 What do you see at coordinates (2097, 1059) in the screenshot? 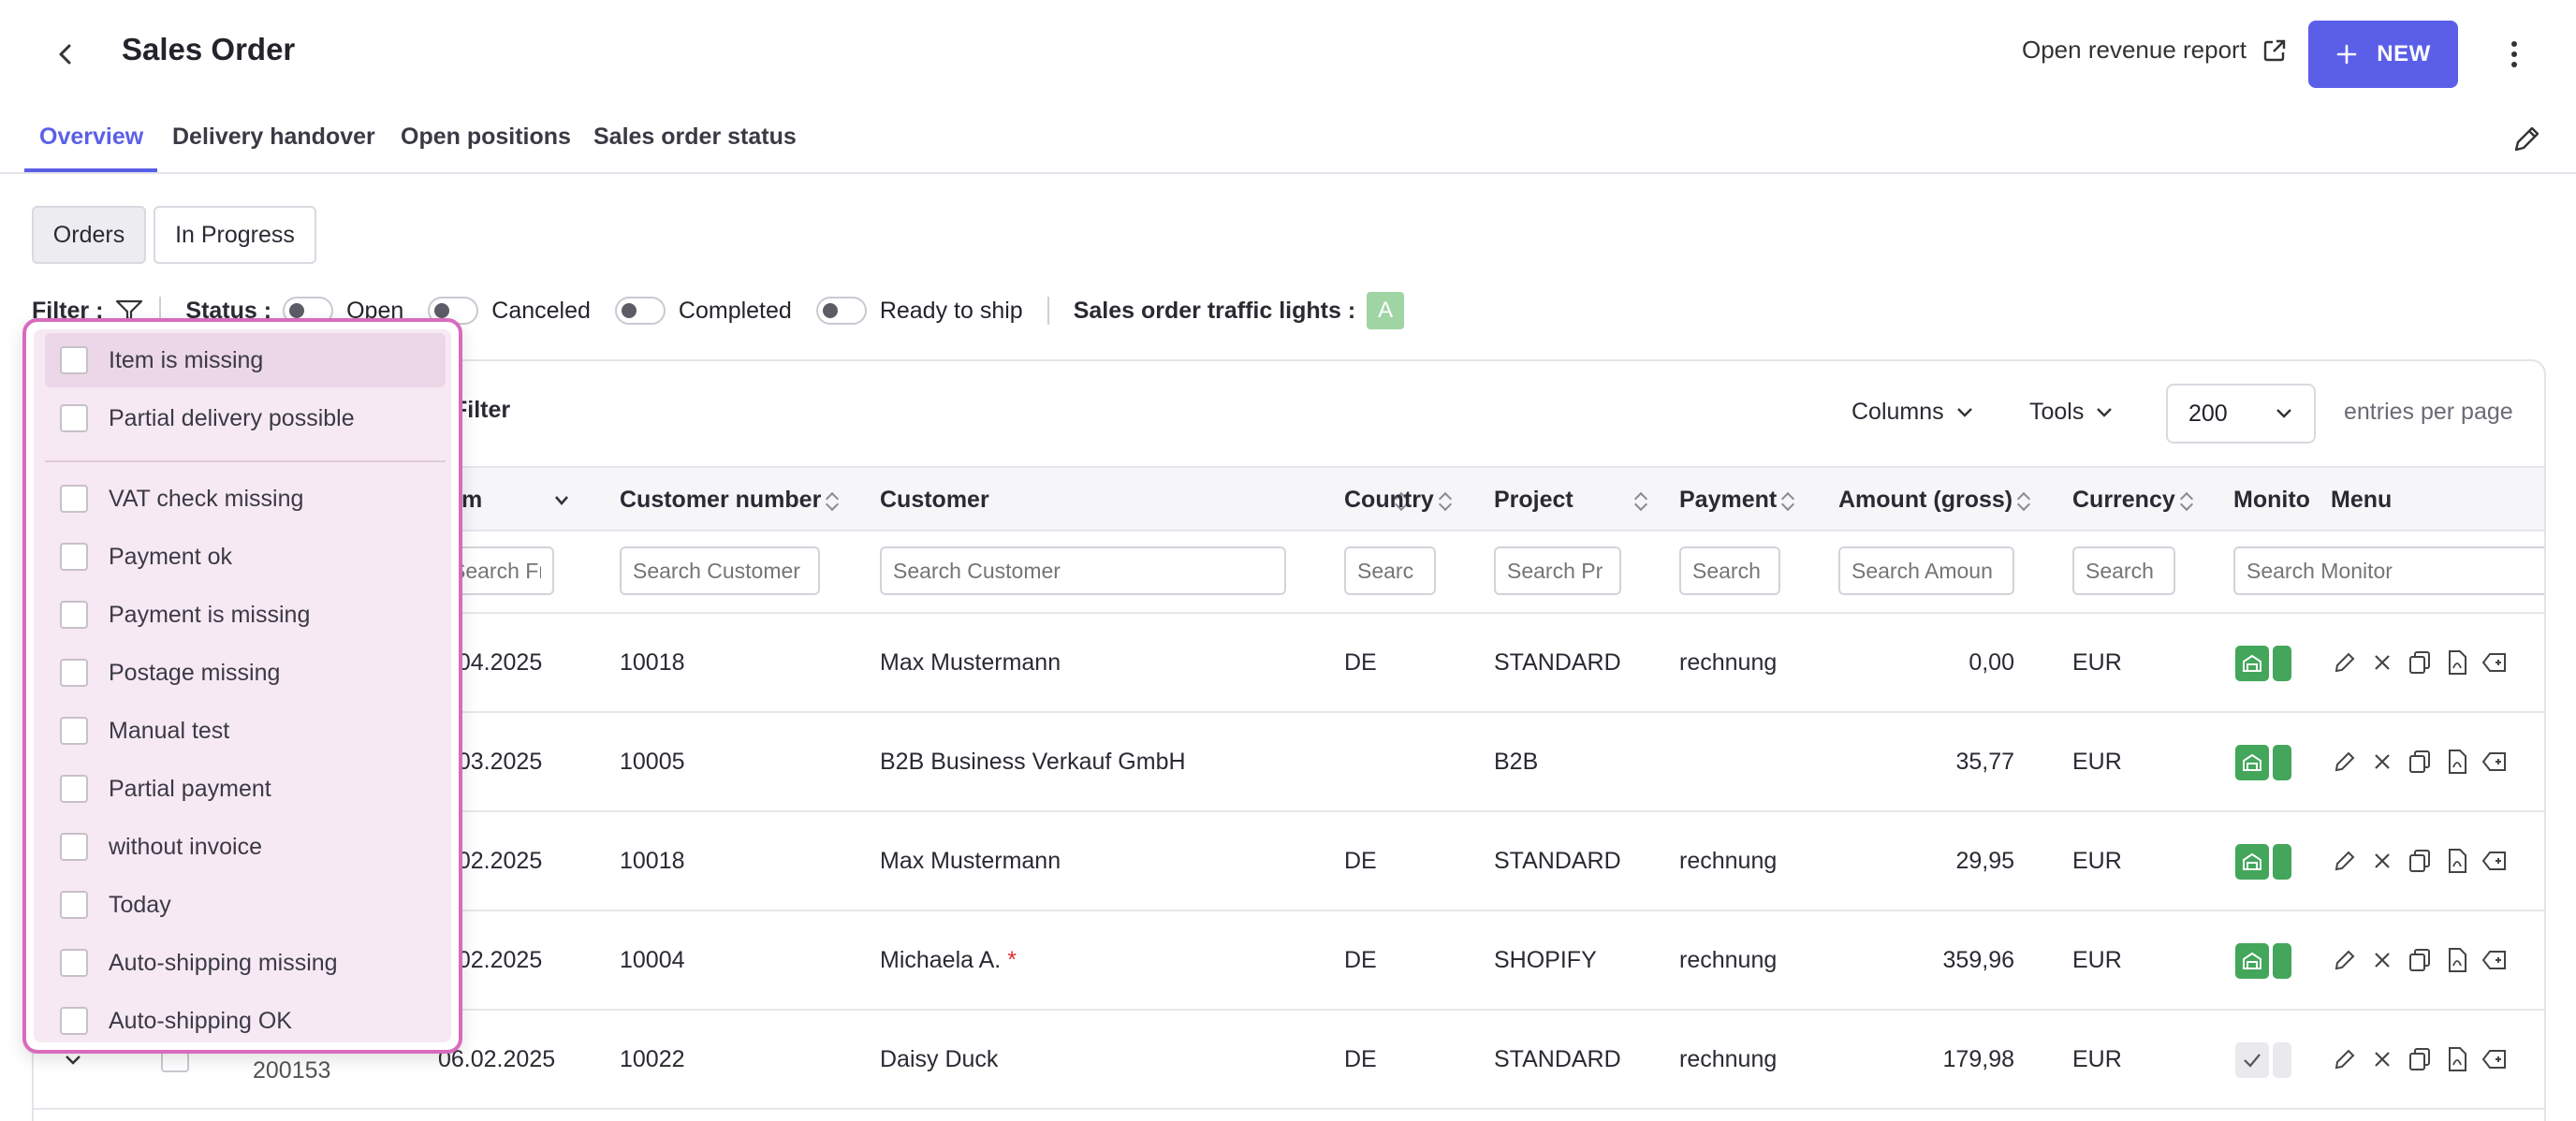
I see `cell-currency: EUR` at bounding box center [2097, 1059].